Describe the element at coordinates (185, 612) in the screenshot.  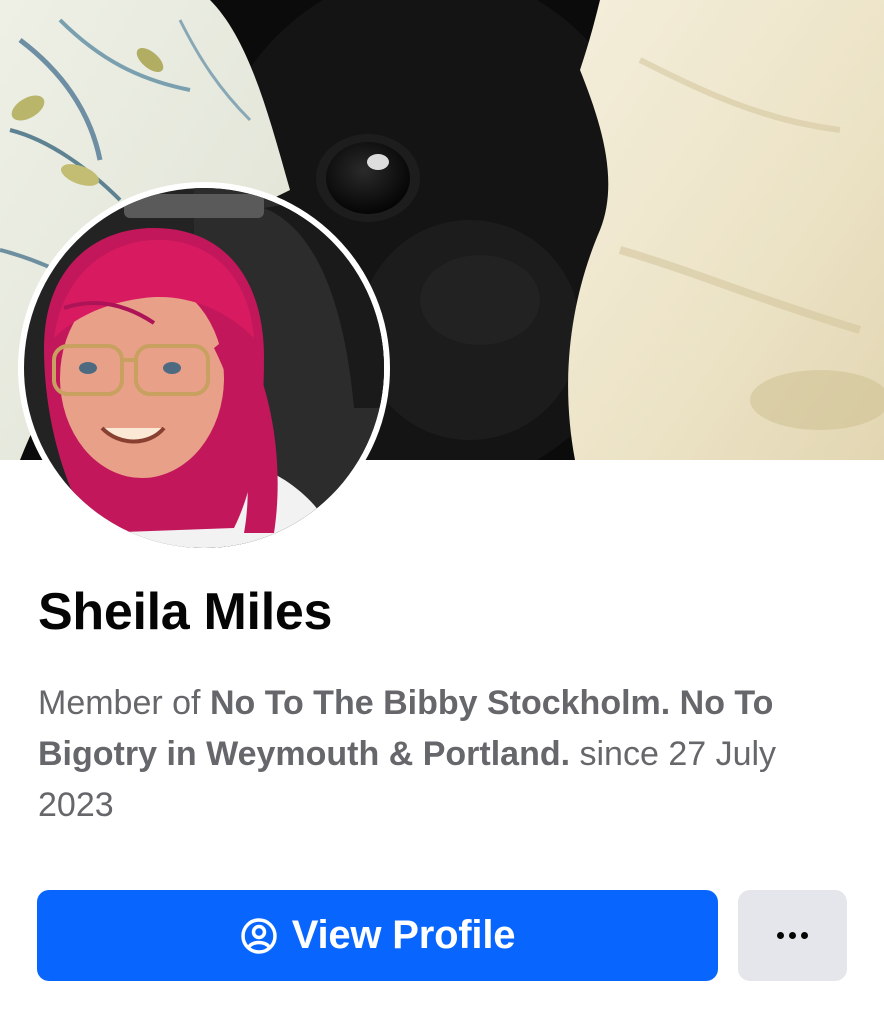
I see `profile-name: Sheila Miles` at that location.